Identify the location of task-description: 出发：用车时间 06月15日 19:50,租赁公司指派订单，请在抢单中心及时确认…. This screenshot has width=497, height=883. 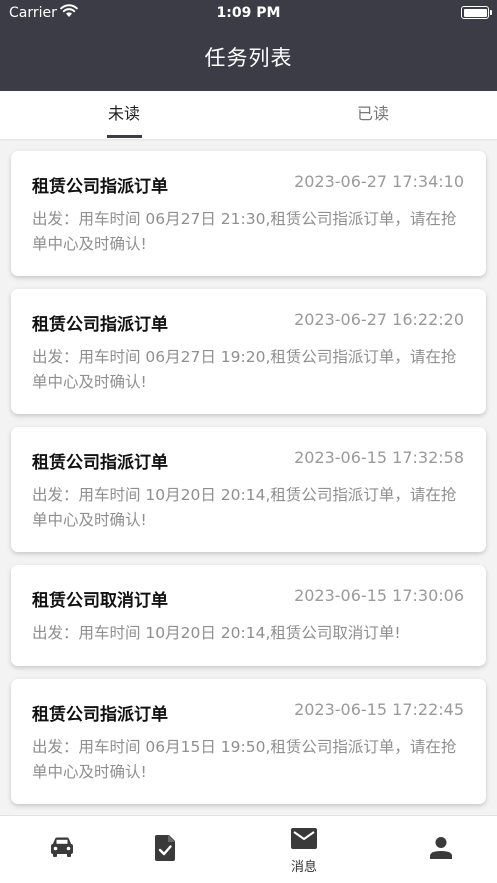
(244, 759).